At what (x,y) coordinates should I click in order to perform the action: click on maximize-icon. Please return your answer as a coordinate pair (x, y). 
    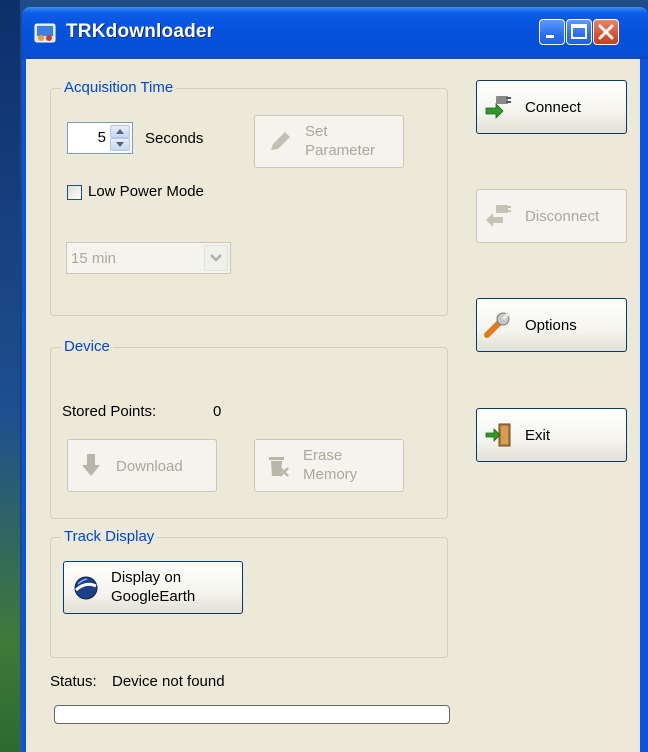
    Looking at the image, I should click on (579, 31).